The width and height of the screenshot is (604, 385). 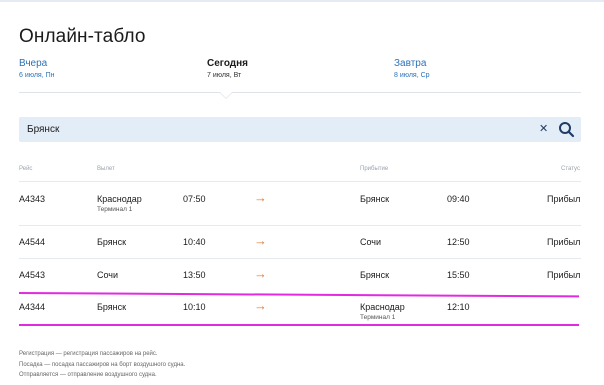 What do you see at coordinates (32, 242) in the screenshot?
I see `flight-number: A4544` at bounding box center [32, 242].